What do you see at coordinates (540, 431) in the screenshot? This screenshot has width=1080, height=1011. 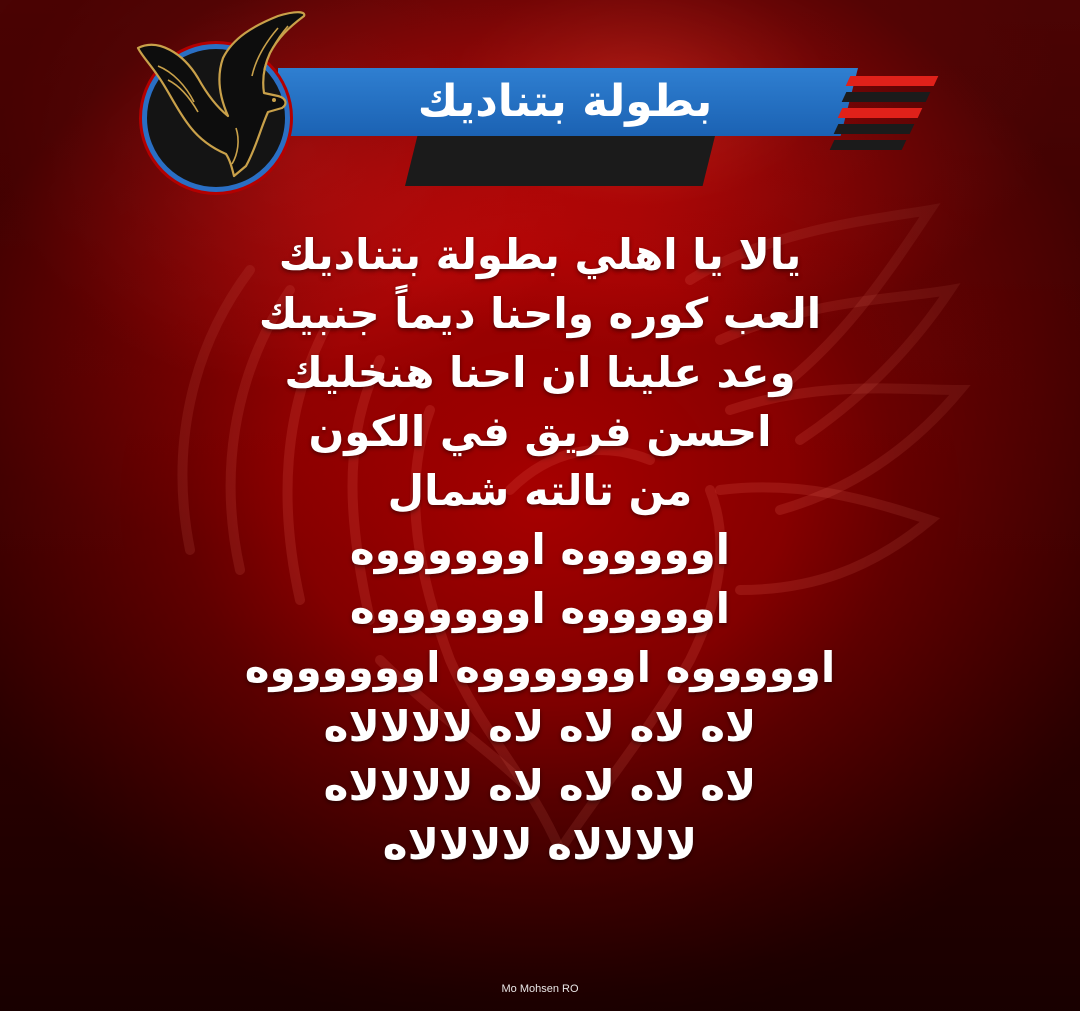 I see `lyric-line: احسن فريق في الكون` at bounding box center [540, 431].